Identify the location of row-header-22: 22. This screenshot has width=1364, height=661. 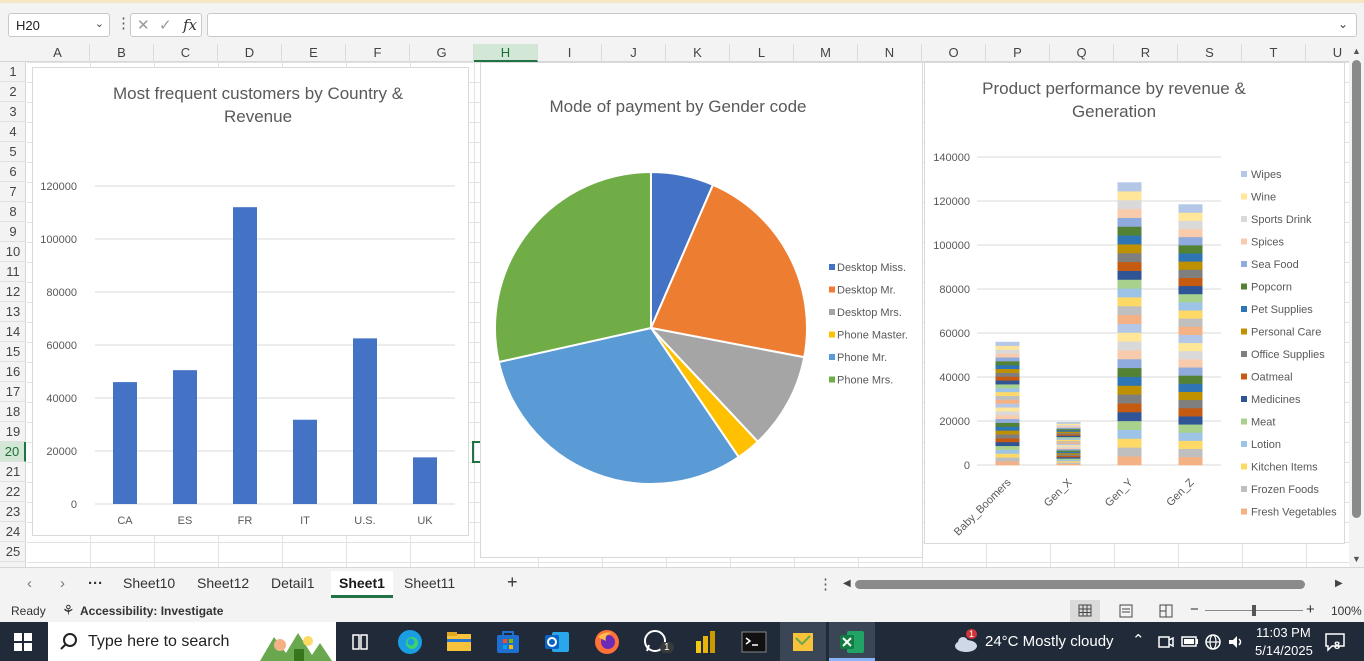
(13, 492).